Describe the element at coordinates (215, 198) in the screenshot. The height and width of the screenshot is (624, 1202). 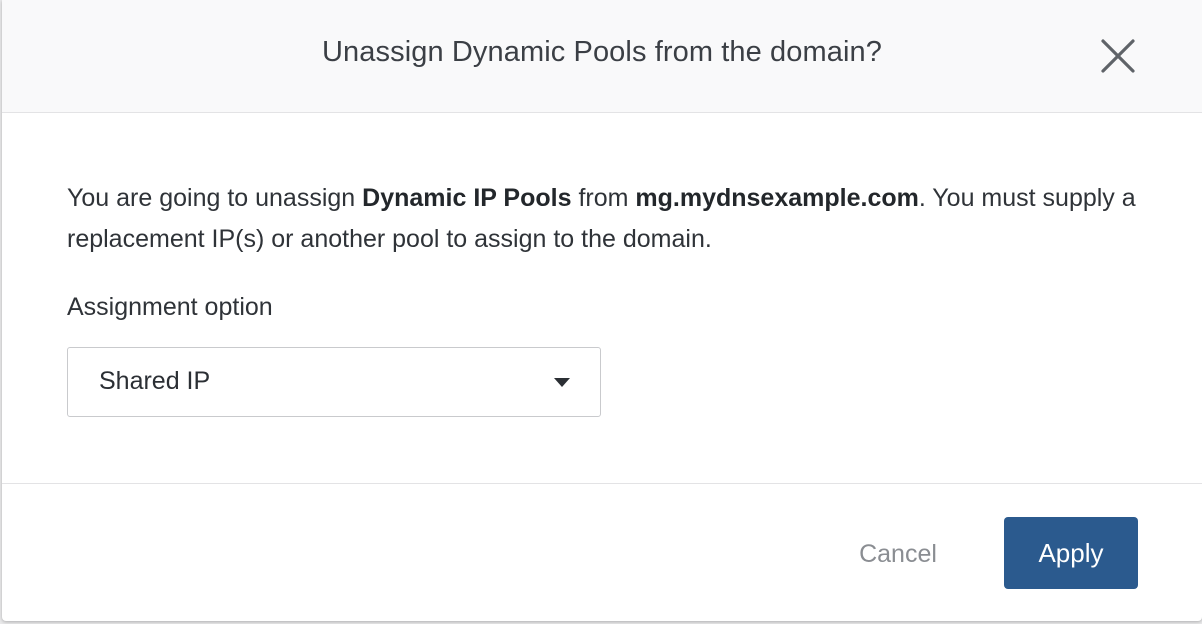
I see `description-text-1: You are going to unassign` at that location.